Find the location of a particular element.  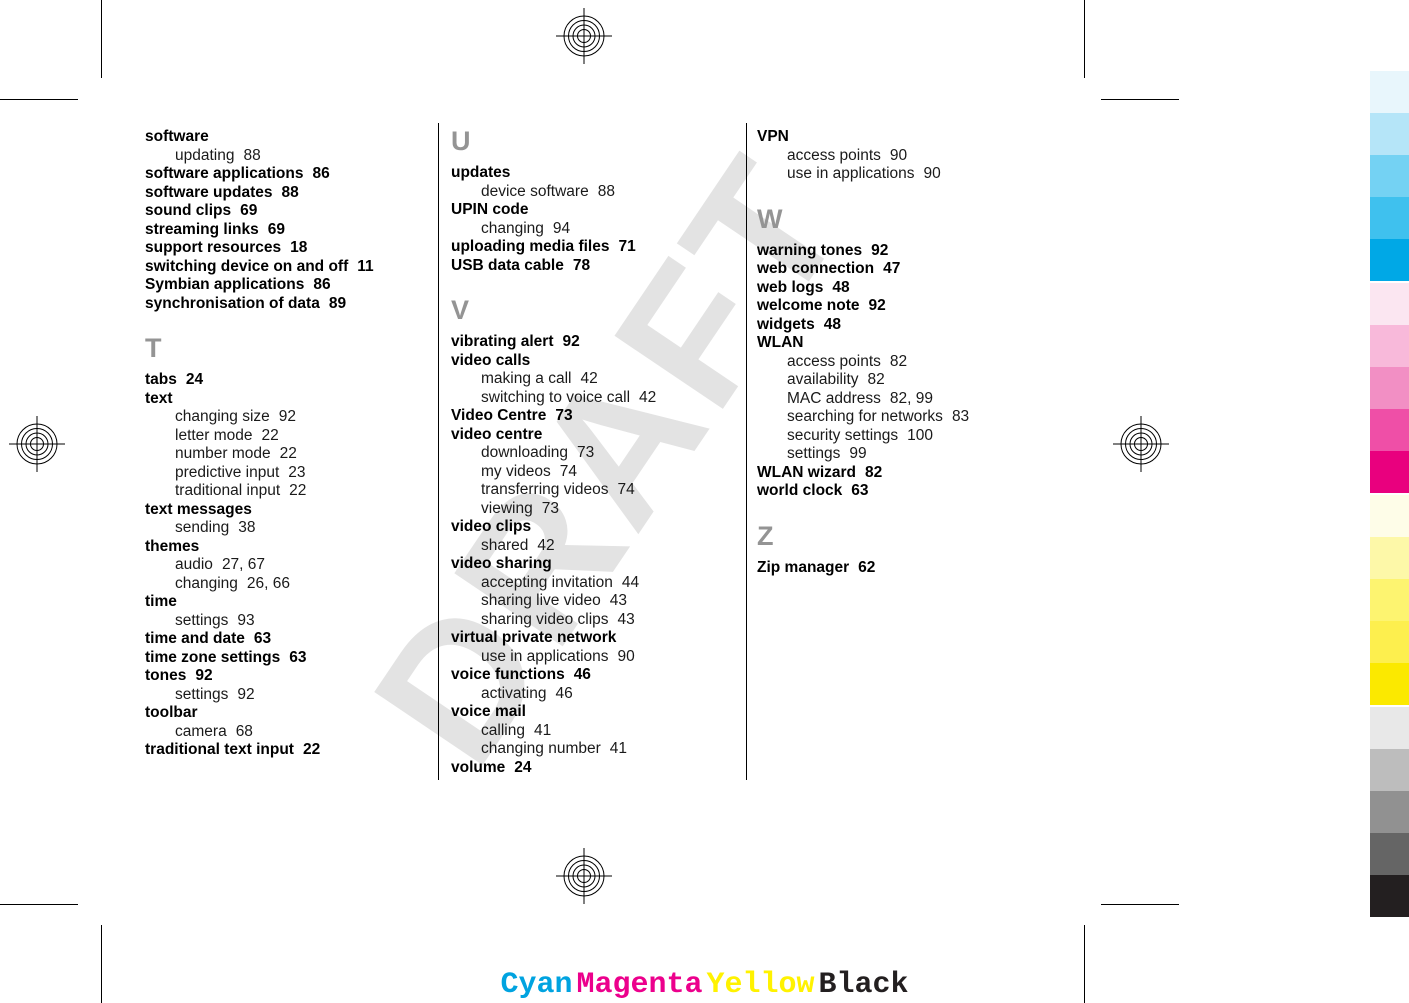

index-entry-pages: 46 is located at coordinates (582, 674).